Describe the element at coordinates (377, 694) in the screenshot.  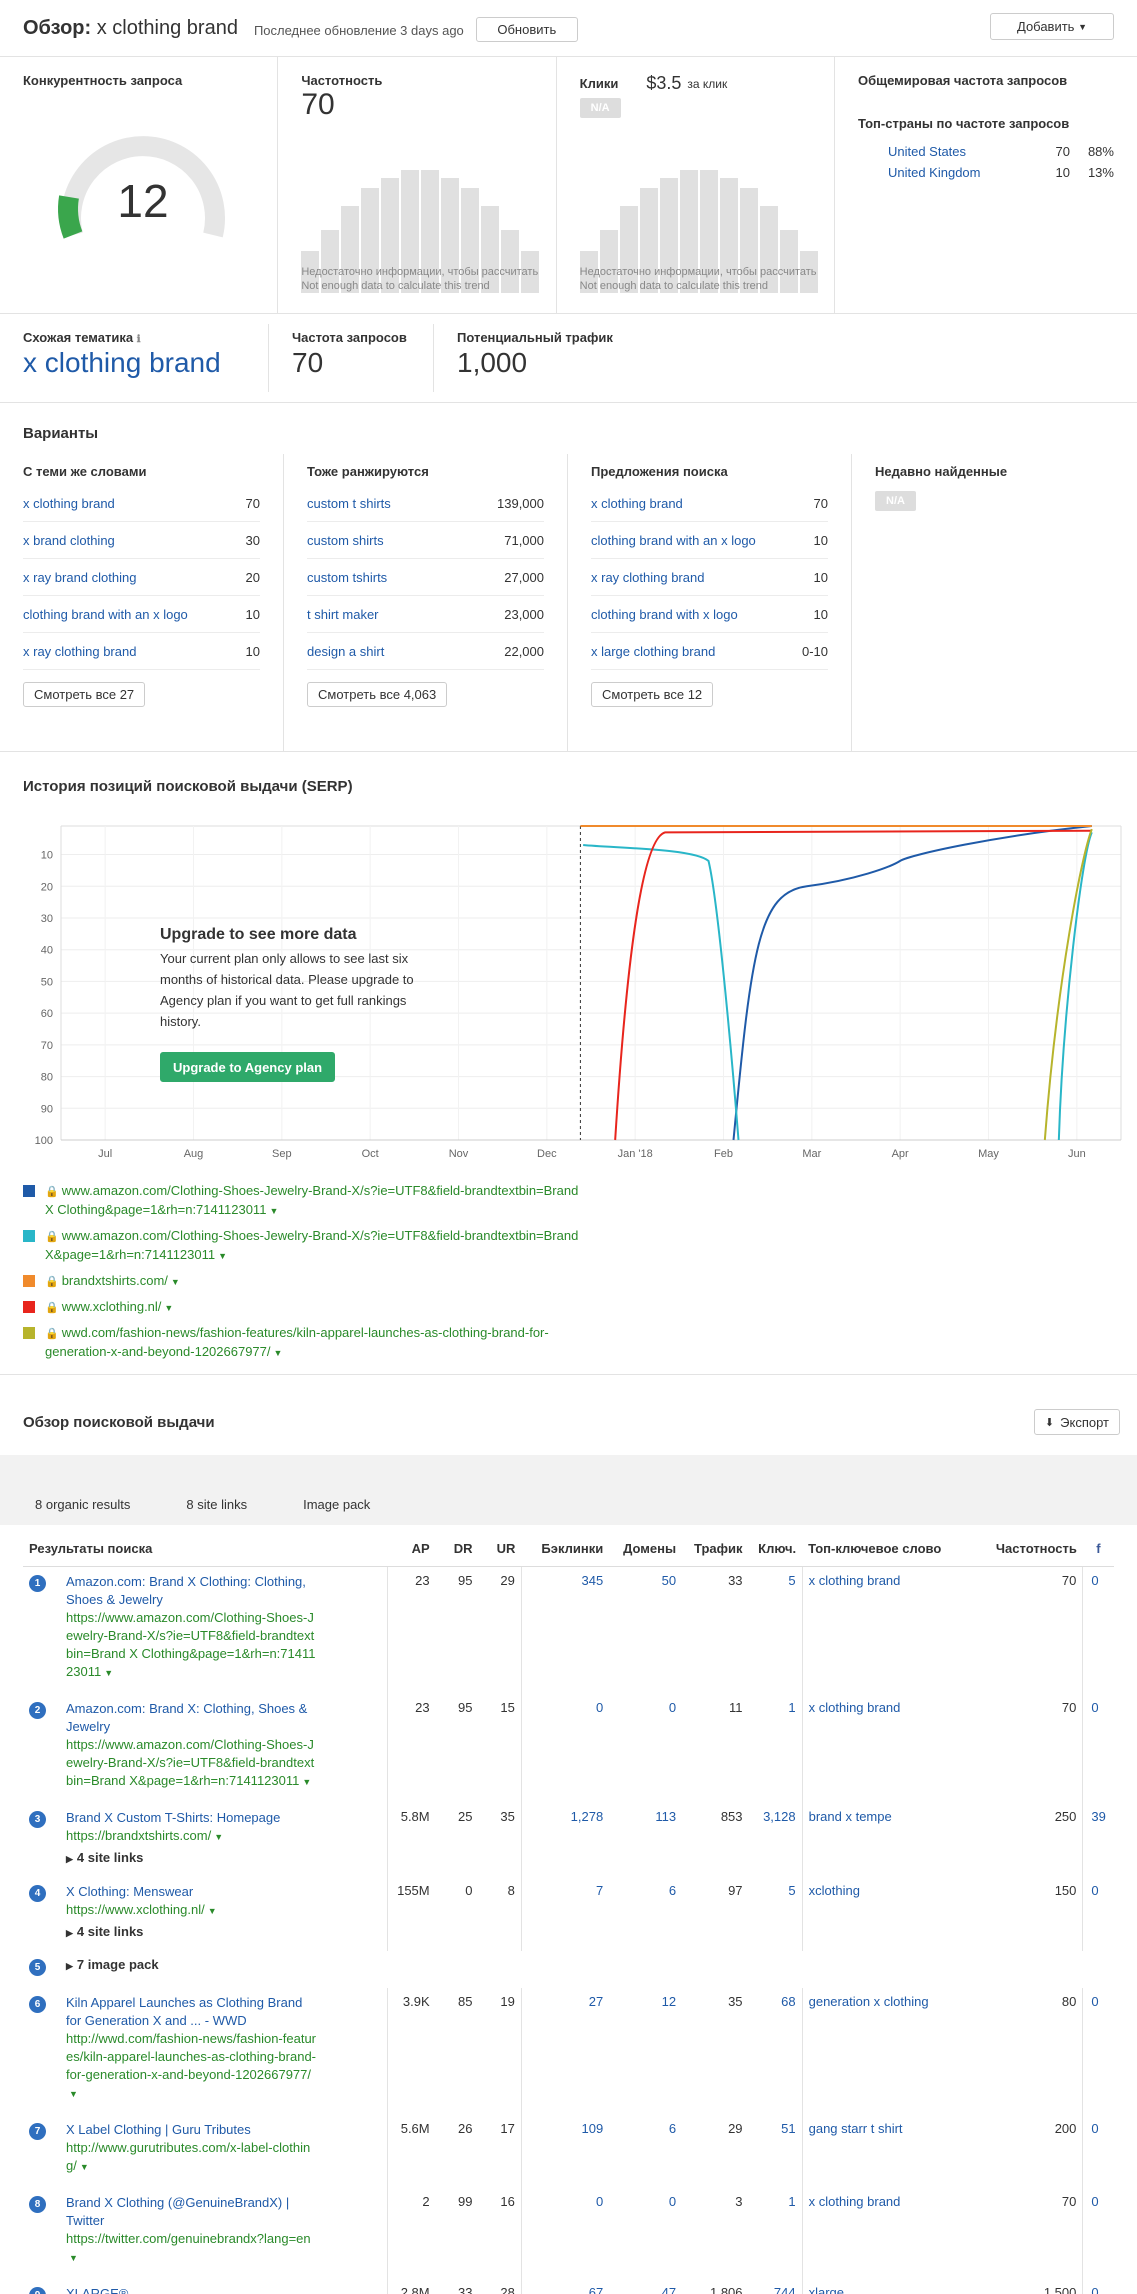
I see `see-all-button: Смотреть все 4,063` at that location.